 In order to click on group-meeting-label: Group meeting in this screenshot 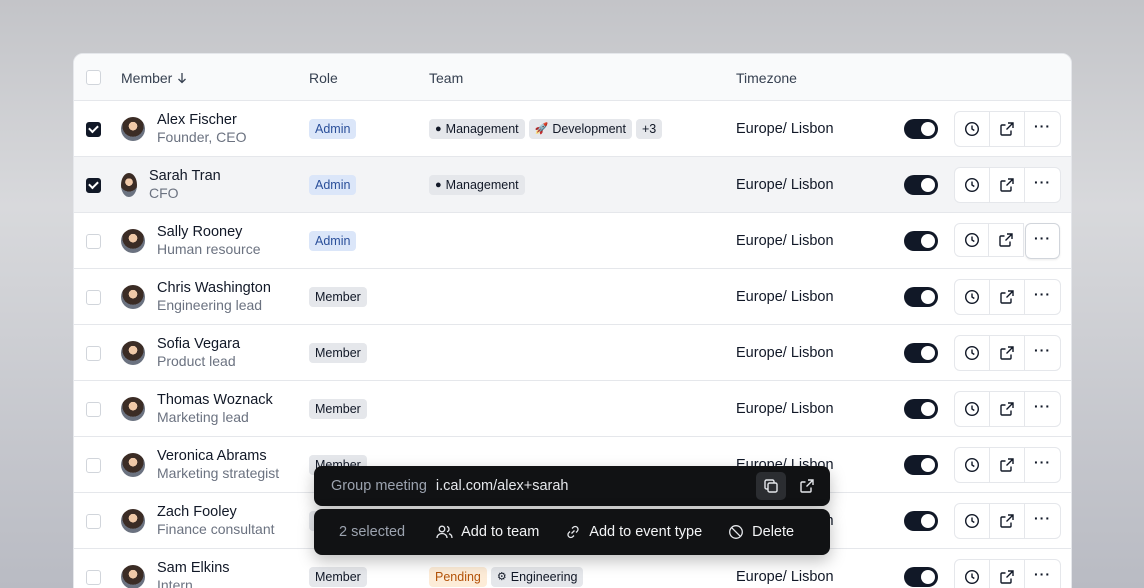, I will do `click(379, 486)`.